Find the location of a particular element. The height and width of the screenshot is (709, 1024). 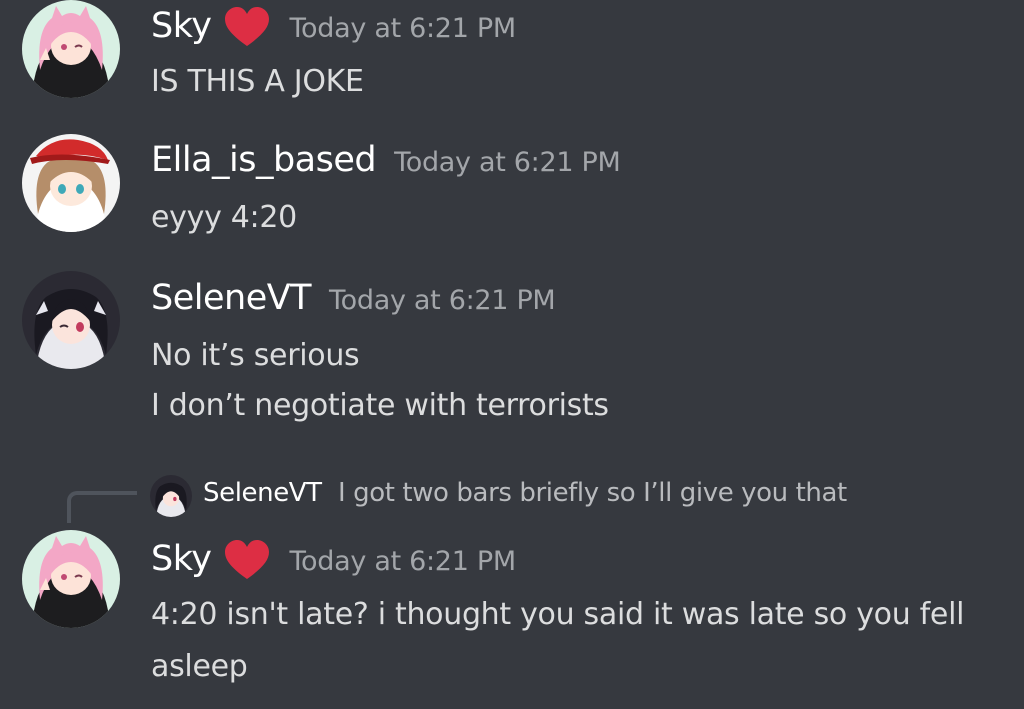

username: SeleneVT is located at coordinates (231, 298).